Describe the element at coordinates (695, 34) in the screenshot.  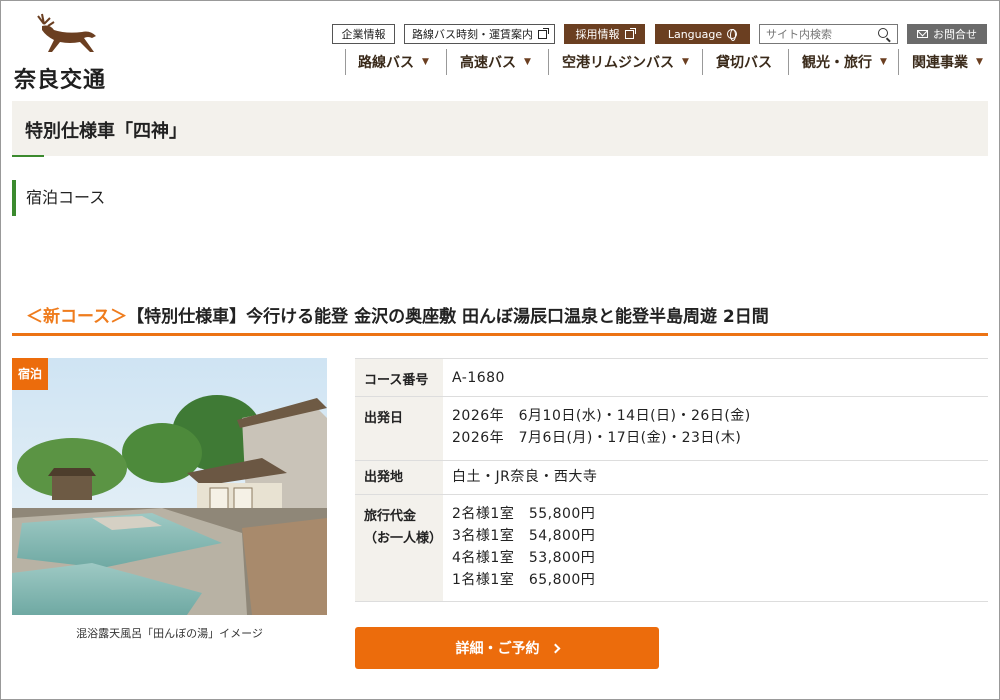
I see `language-label: Language` at that location.